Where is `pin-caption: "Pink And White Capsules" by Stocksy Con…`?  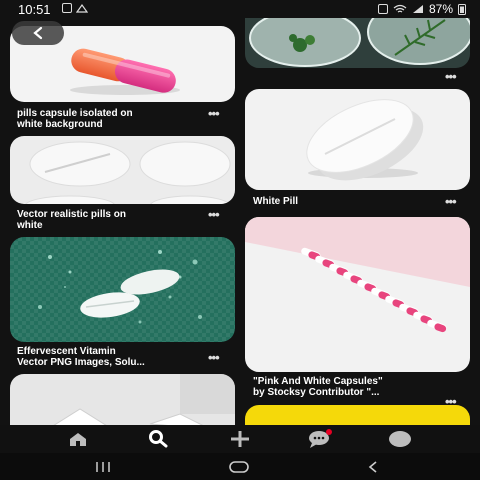 pin-caption: "Pink And White Capsules" by Stocksy Con… is located at coordinates (318, 387).